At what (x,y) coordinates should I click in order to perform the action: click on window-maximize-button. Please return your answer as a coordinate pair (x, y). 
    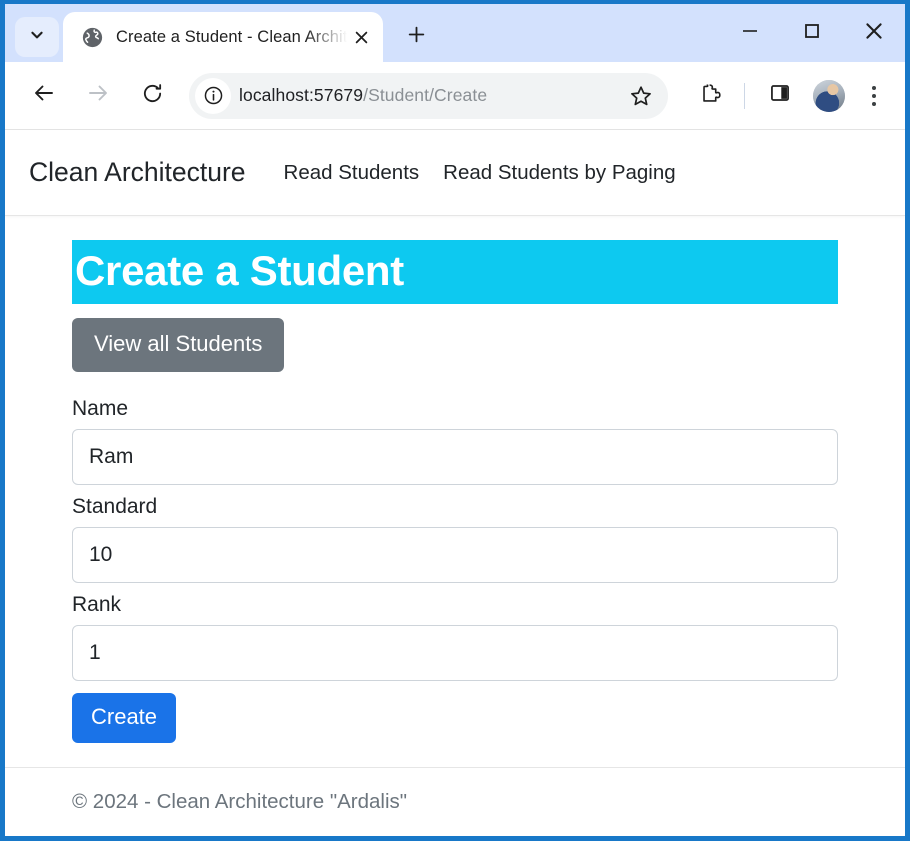
    Looking at the image, I should click on (812, 33).